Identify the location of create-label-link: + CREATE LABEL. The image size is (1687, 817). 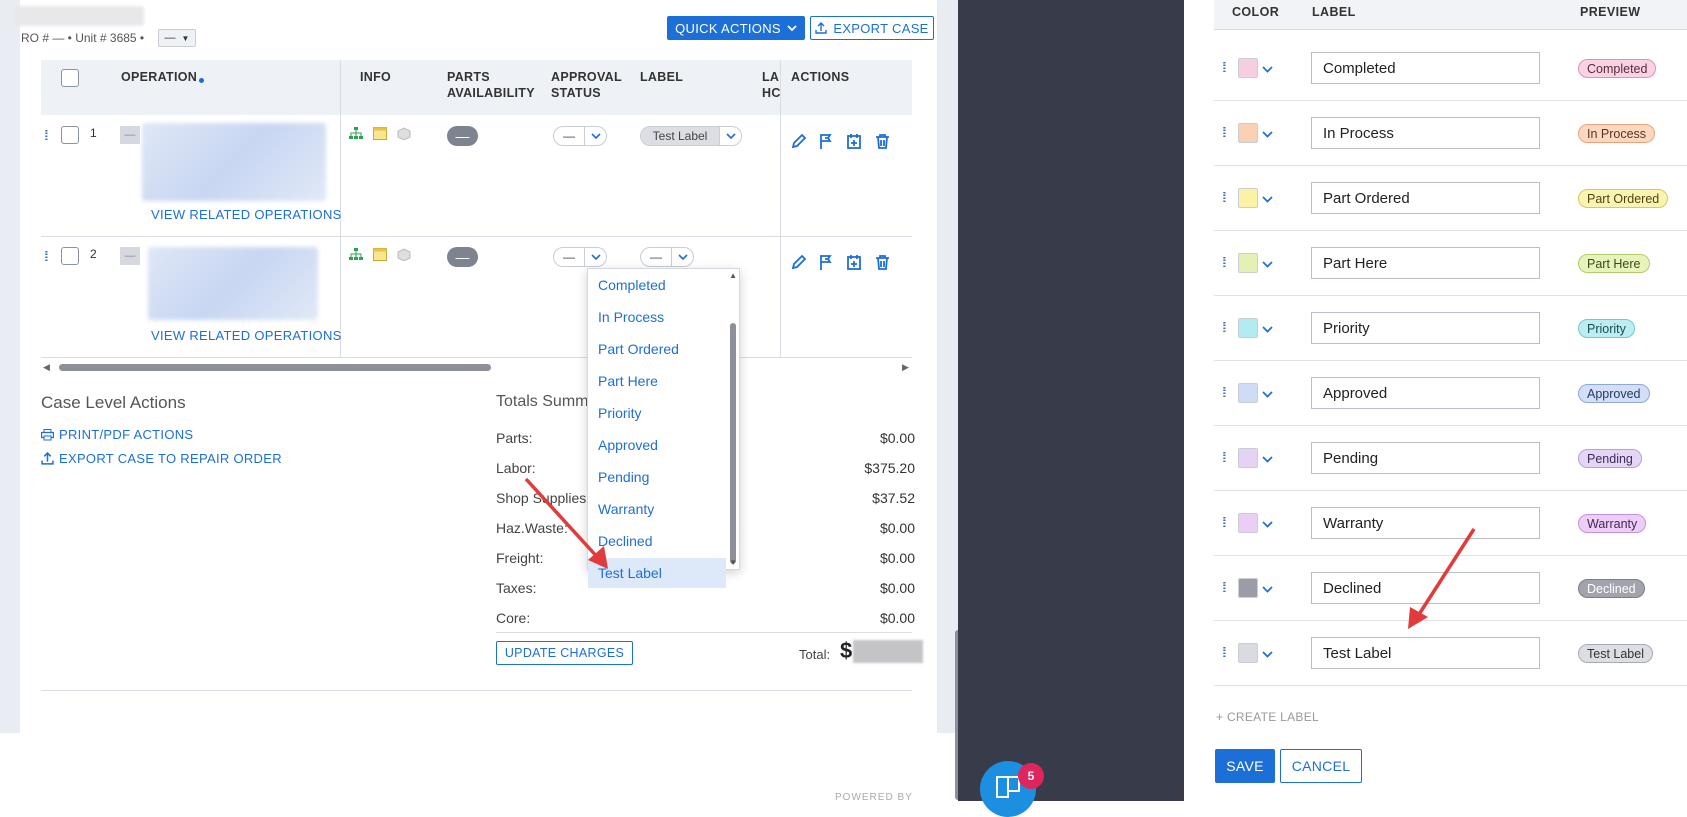
(1267, 717).